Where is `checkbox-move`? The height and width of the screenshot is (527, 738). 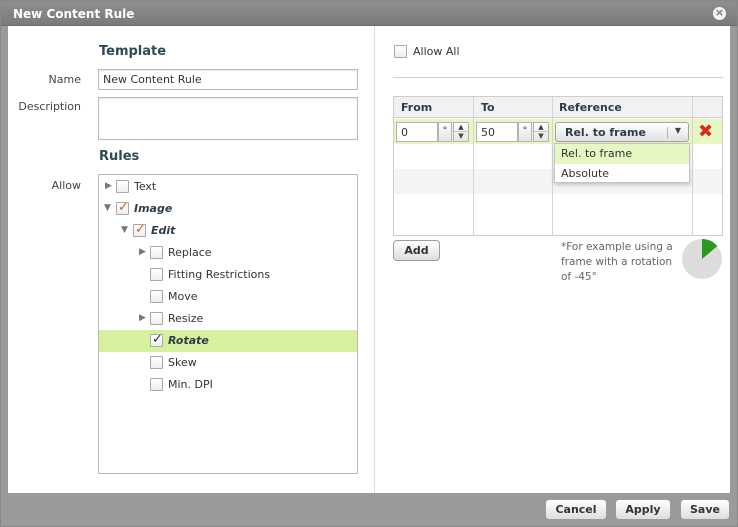
checkbox-move is located at coordinates (156, 296).